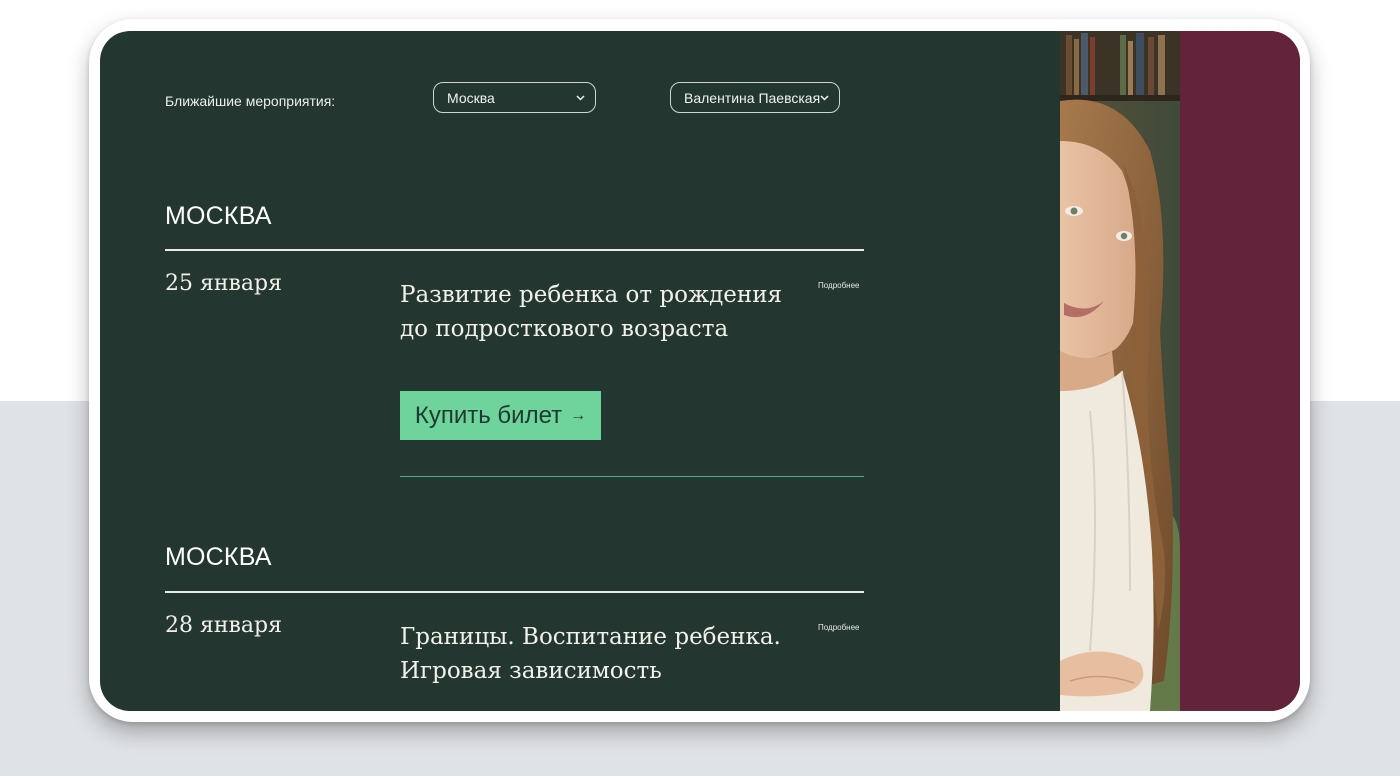 The image size is (1400, 781). Describe the element at coordinates (250, 101) in the screenshot. I see `filter-label: Ближайшие мероприятия:` at that location.